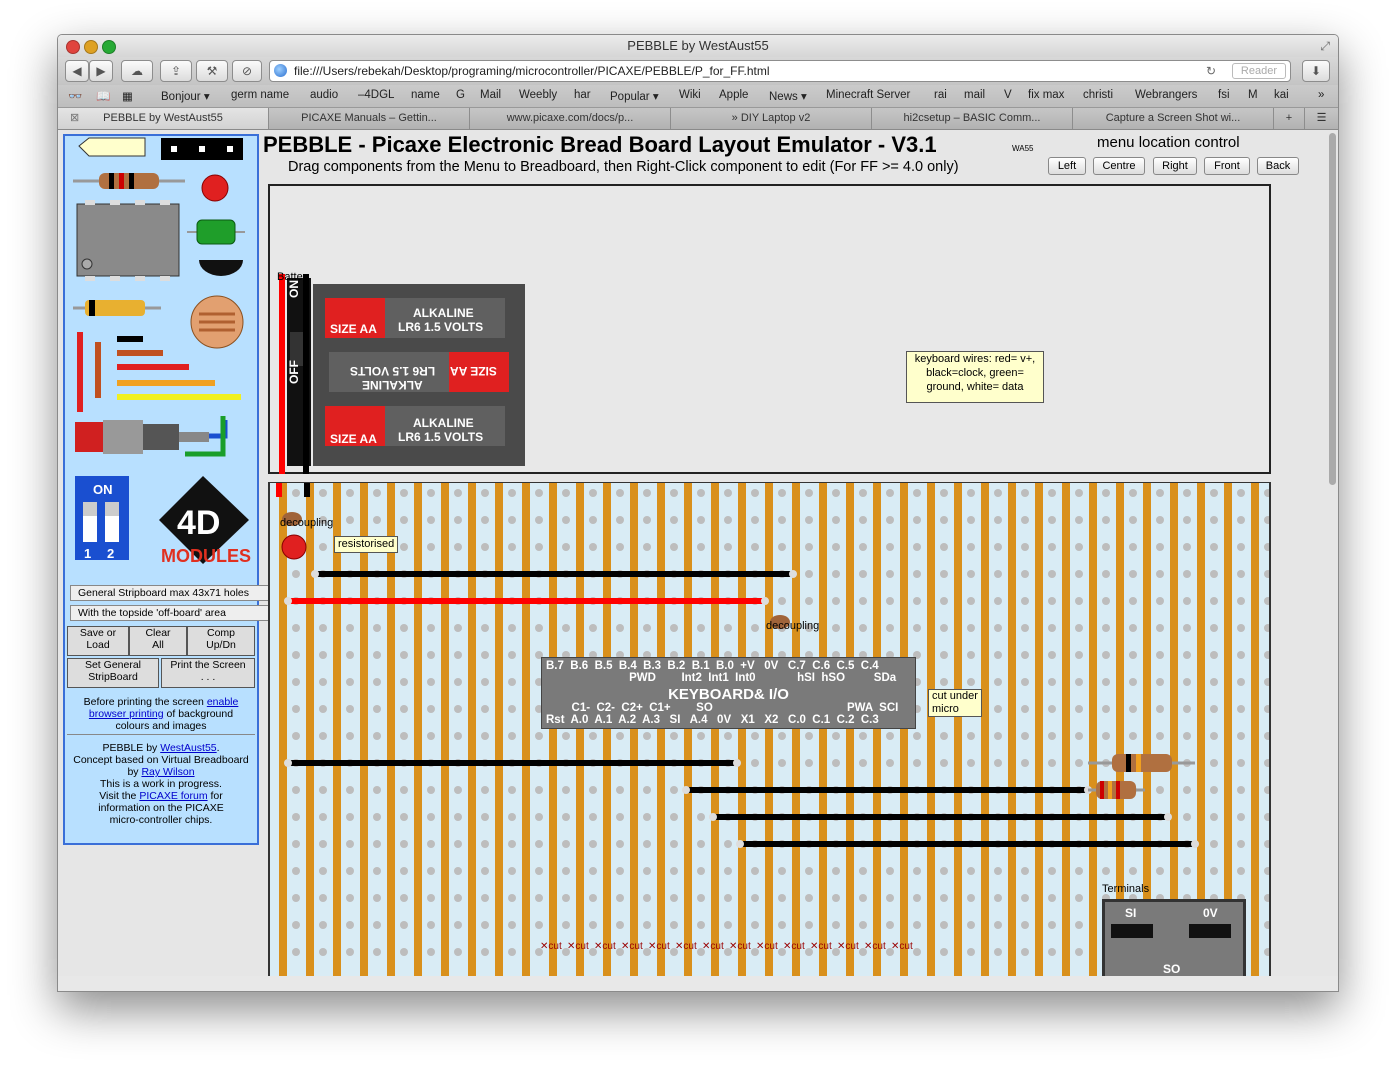  What do you see at coordinates (127, 96) in the screenshot?
I see `top-sites-icon: ▦` at bounding box center [127, 96].